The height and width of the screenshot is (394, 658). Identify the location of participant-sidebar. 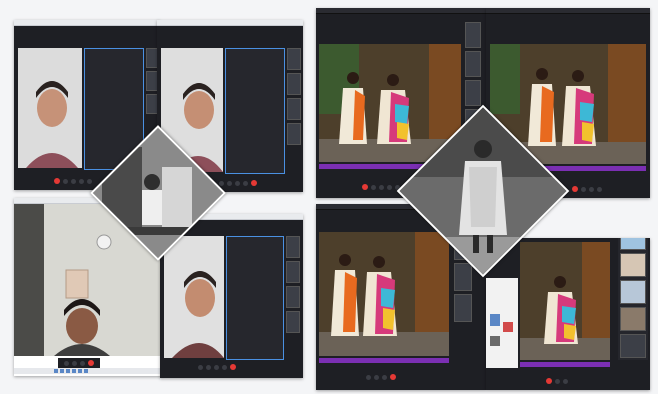
(633, 299).